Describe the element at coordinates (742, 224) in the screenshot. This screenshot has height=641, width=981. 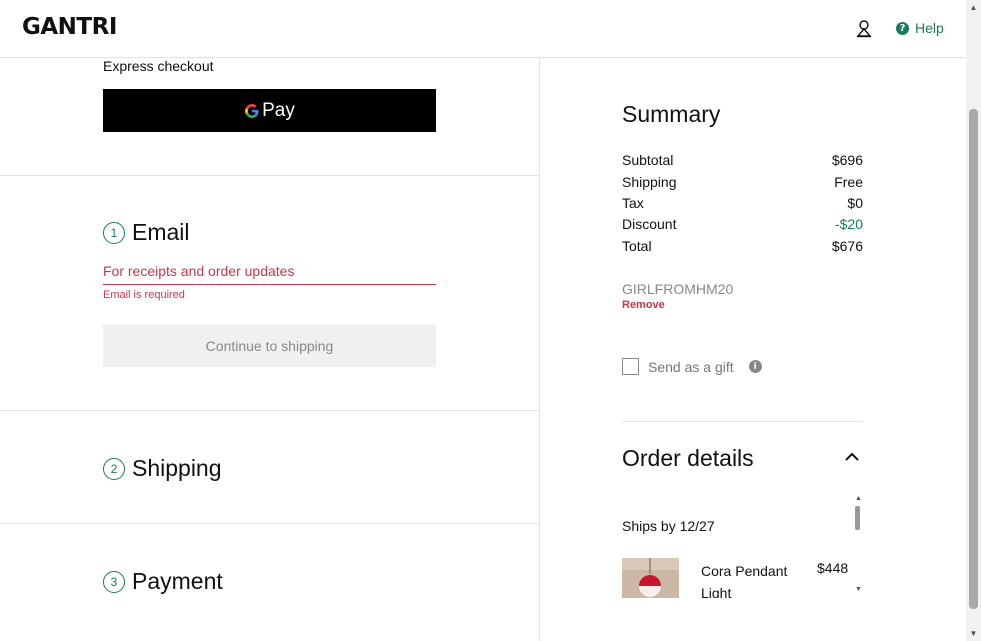
I see `summary-row-discount: Discount -$20` at that location.